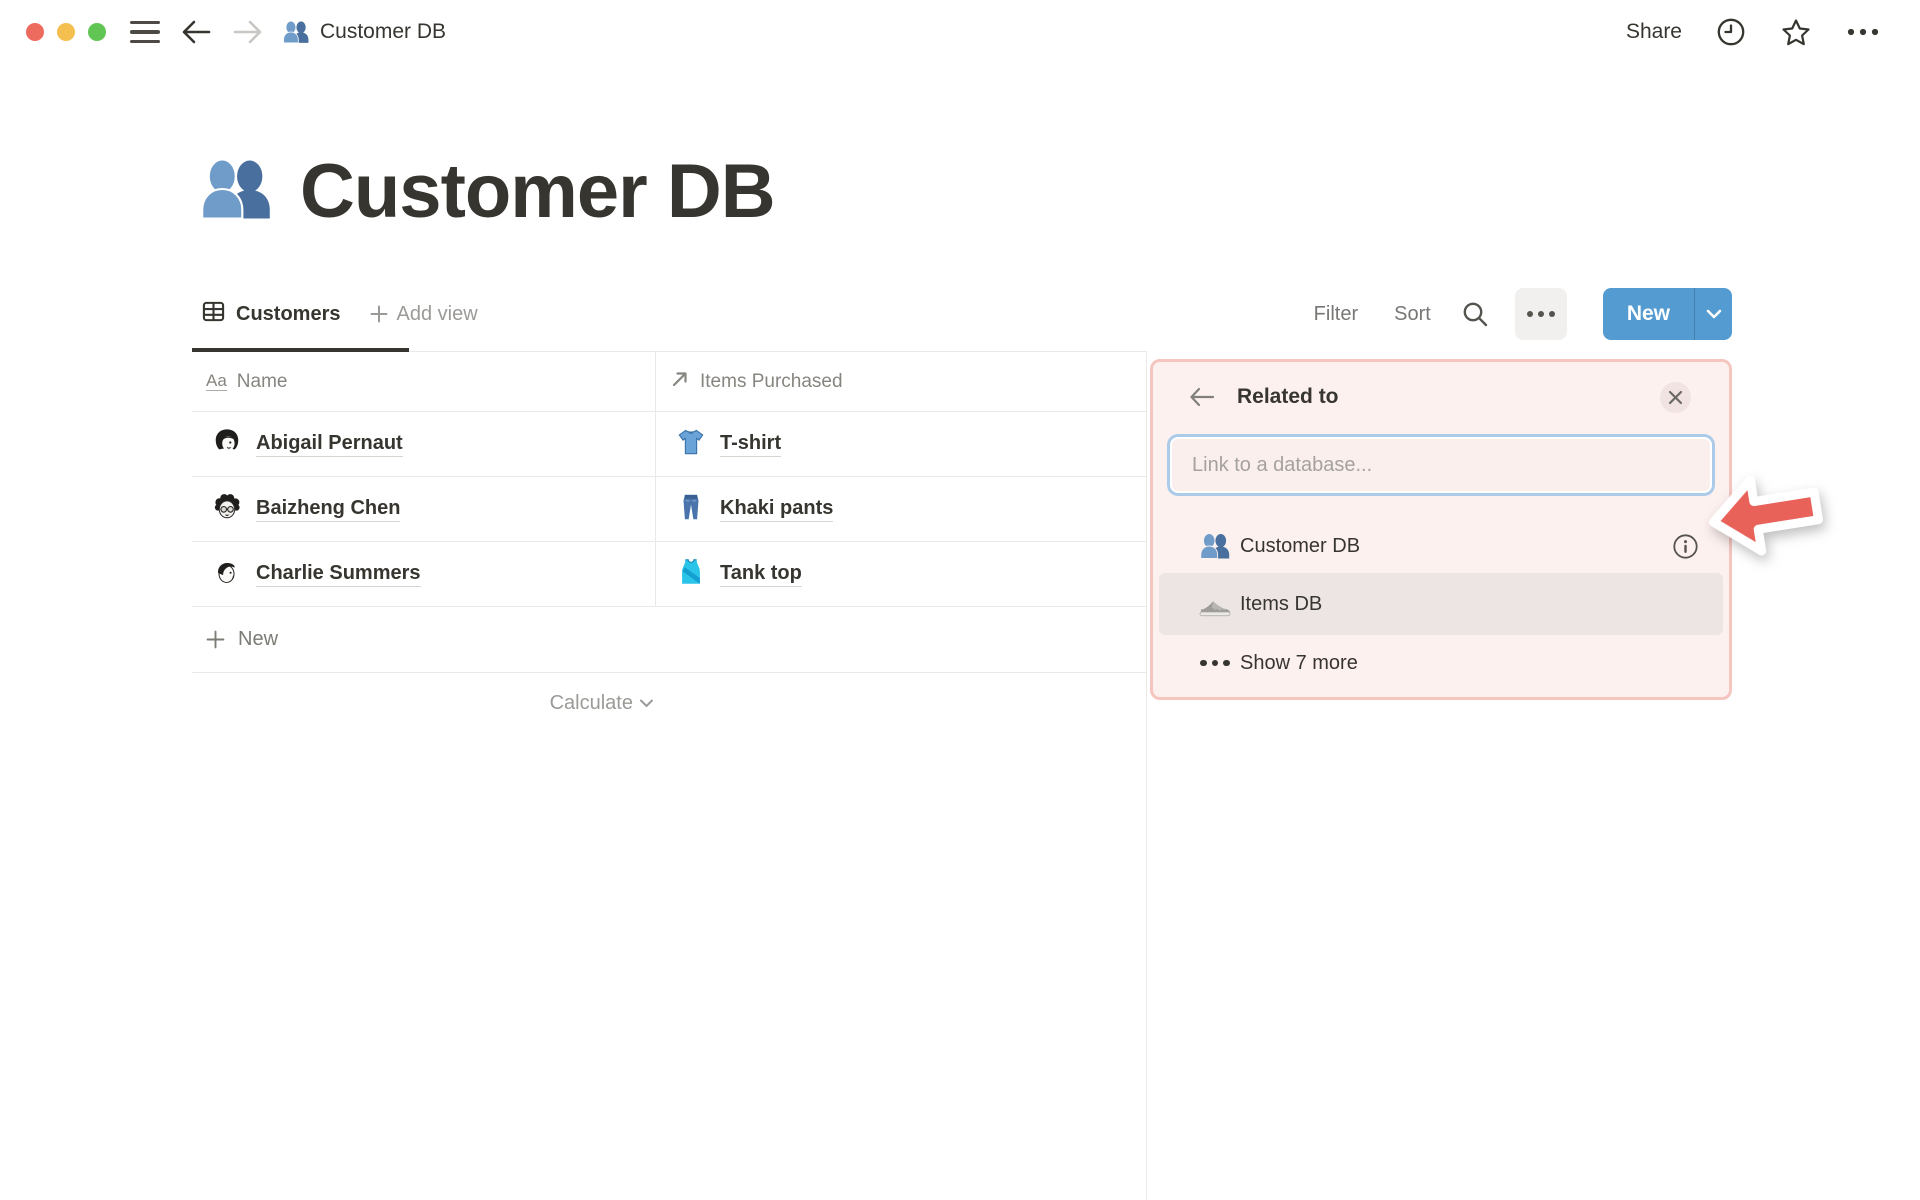  I want to click on toolbar-actions: Filter Sort New, so click(1523, 314).